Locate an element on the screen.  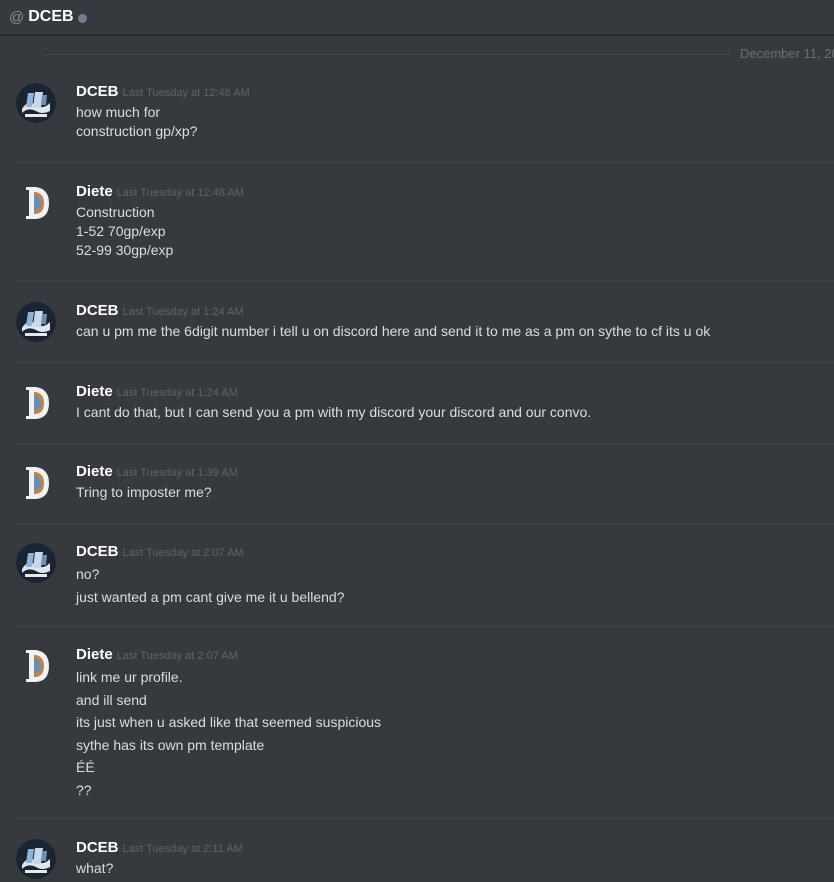
message-line: what? is located at coordinates (95, 868).